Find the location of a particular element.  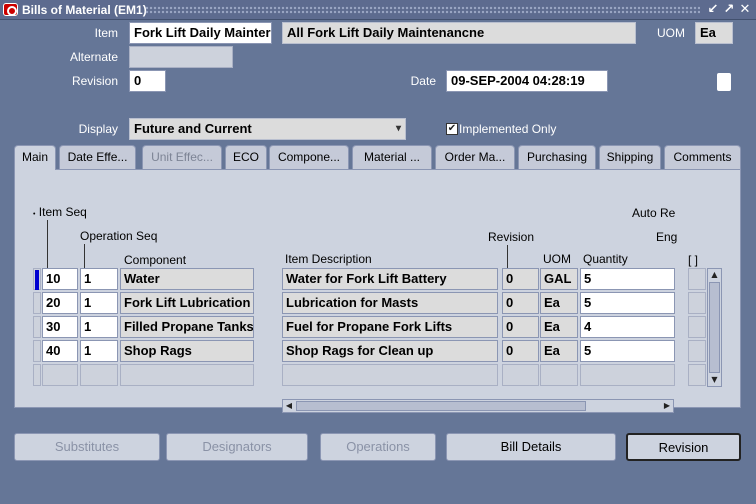

uom-label: UOM is located at coordinates (671, 33).